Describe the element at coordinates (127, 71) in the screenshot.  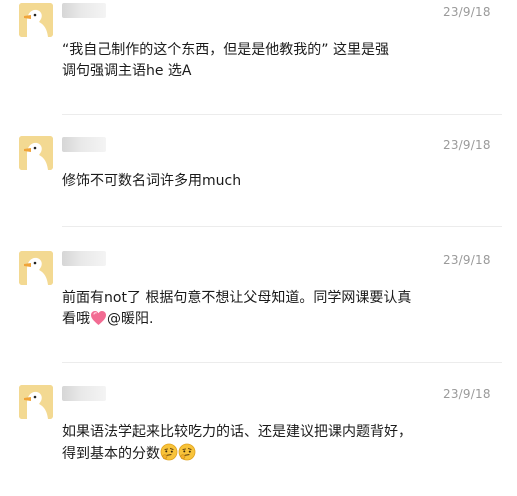
I see `comment-line: 调句强调主语he 选A` at that location.